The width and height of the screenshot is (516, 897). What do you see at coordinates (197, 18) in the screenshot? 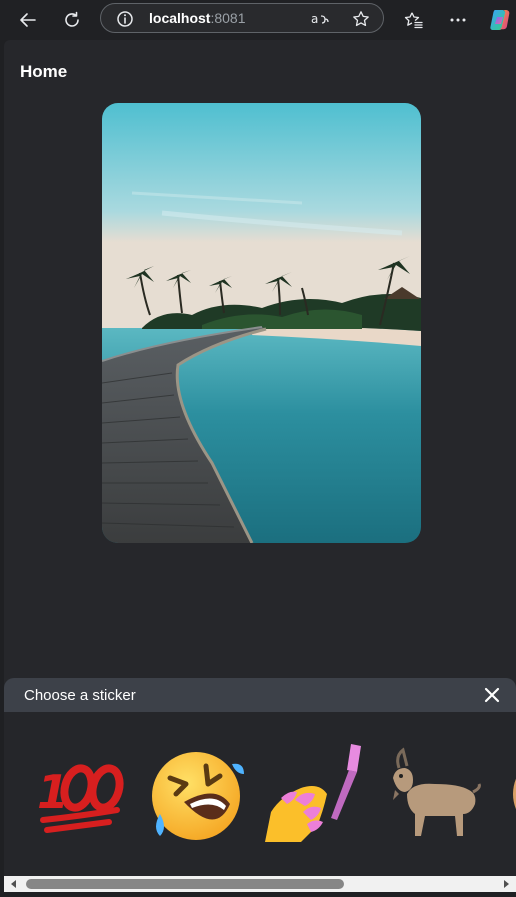
I see `url-text: localhost:8081` at bounding box center [197, 18].